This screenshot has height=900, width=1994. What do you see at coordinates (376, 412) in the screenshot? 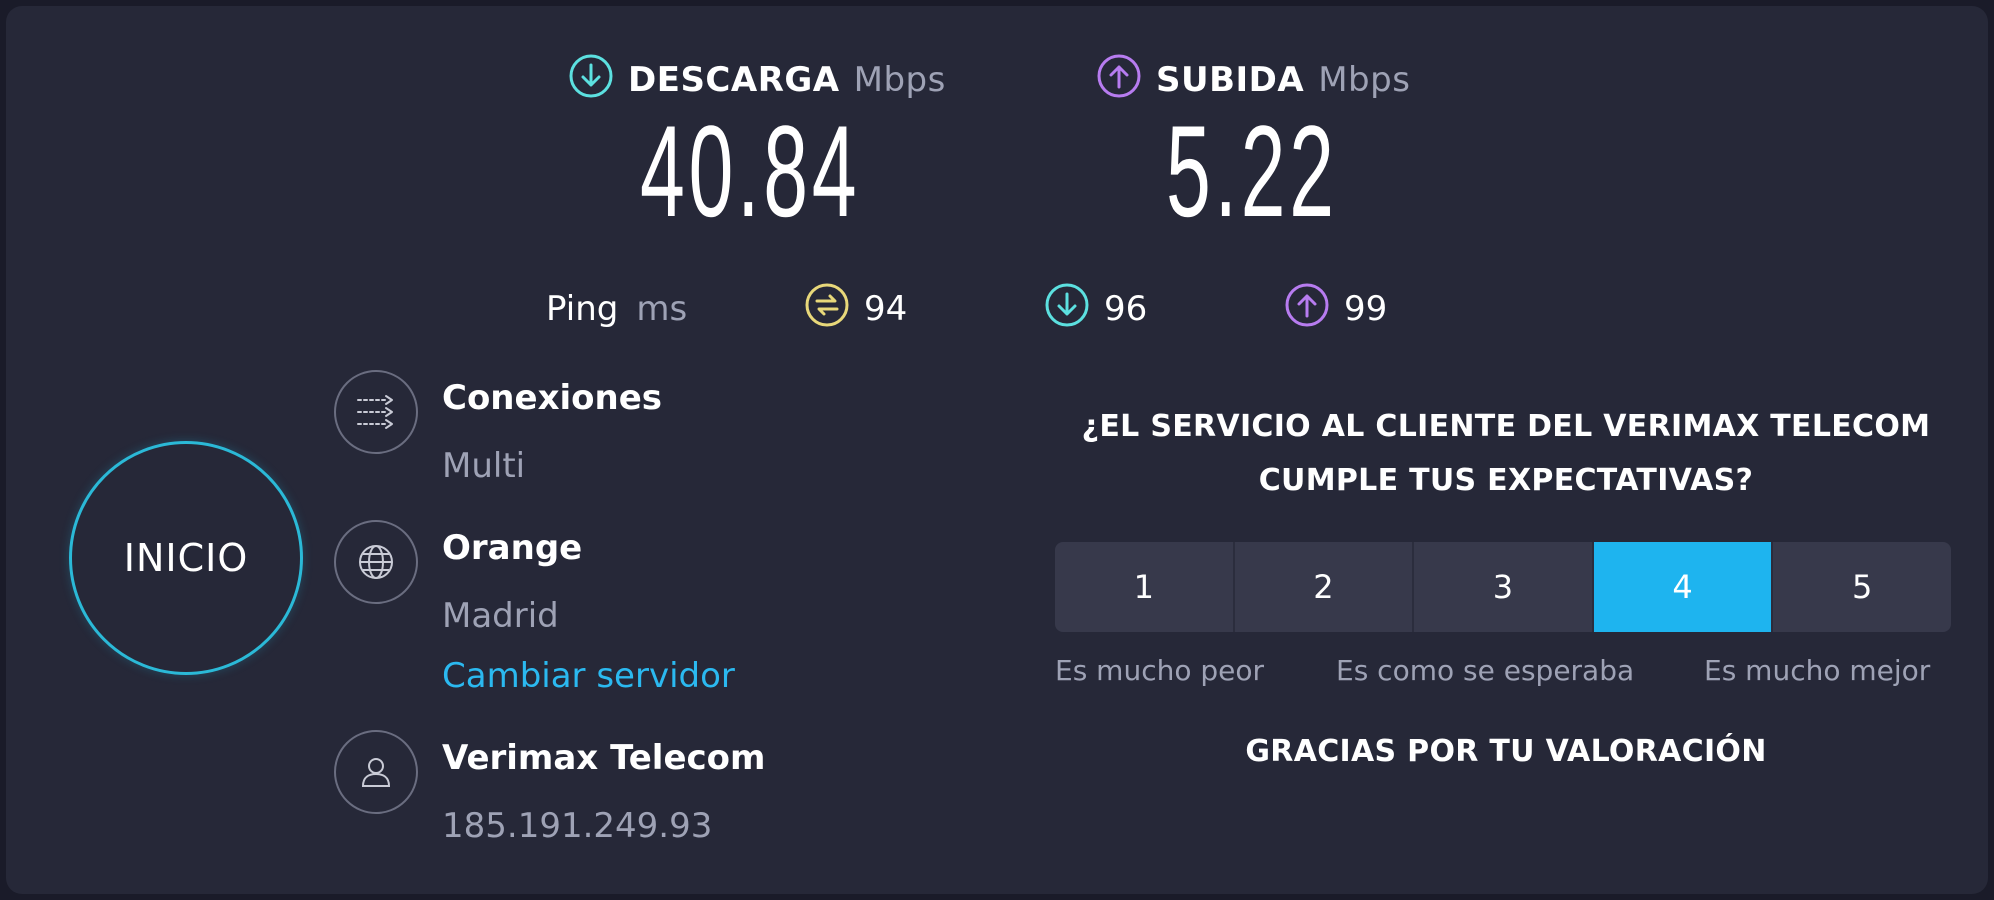
I see `connections-icon` at bounding box center [376, 412].